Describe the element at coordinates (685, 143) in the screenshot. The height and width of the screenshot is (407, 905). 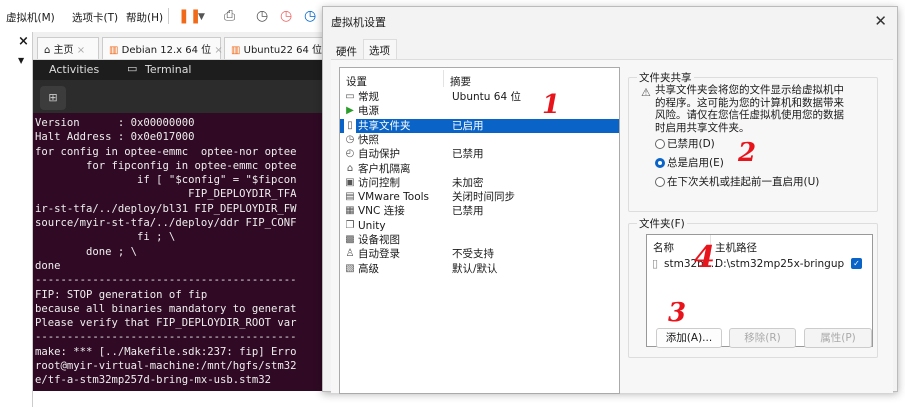
I see `radio-disabled: 已禁用(D)` at that location.